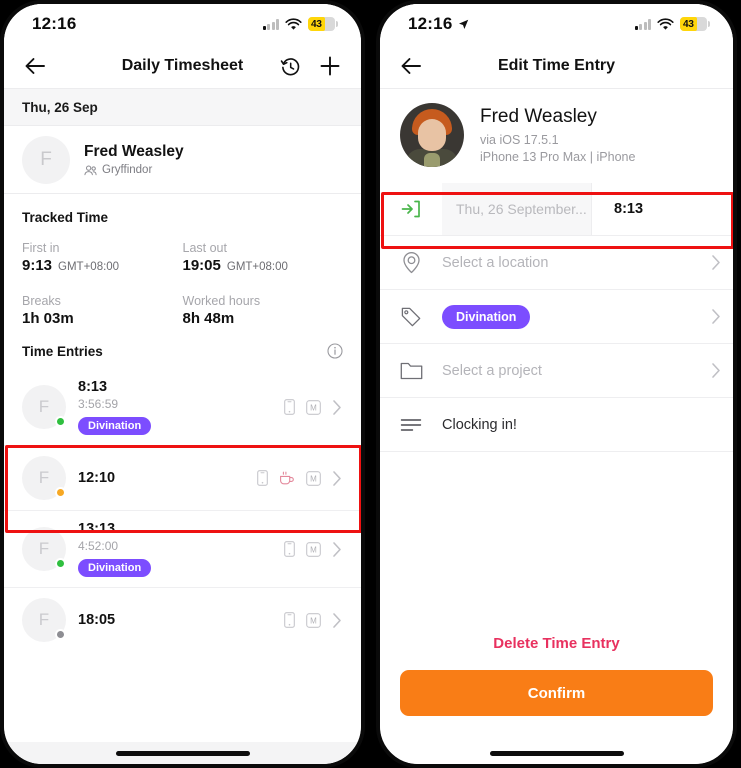 This screenshot has width=741, height=768. Describe the element at coordinates (662, 209) in the screenshot. I see `time-field: 8:13` at that location.